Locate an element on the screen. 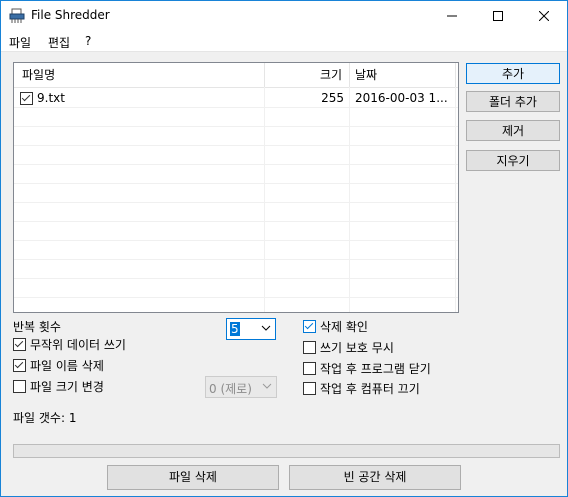  wipe-free-space-button: 빈 공간 삭제 is located at coordinates (375, 477).